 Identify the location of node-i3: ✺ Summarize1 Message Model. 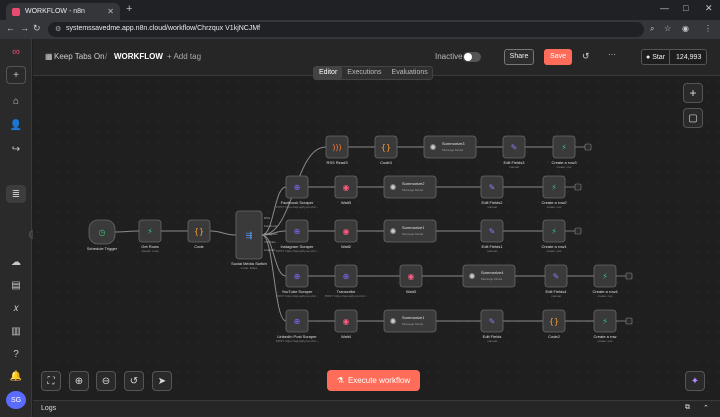
(410, 231).